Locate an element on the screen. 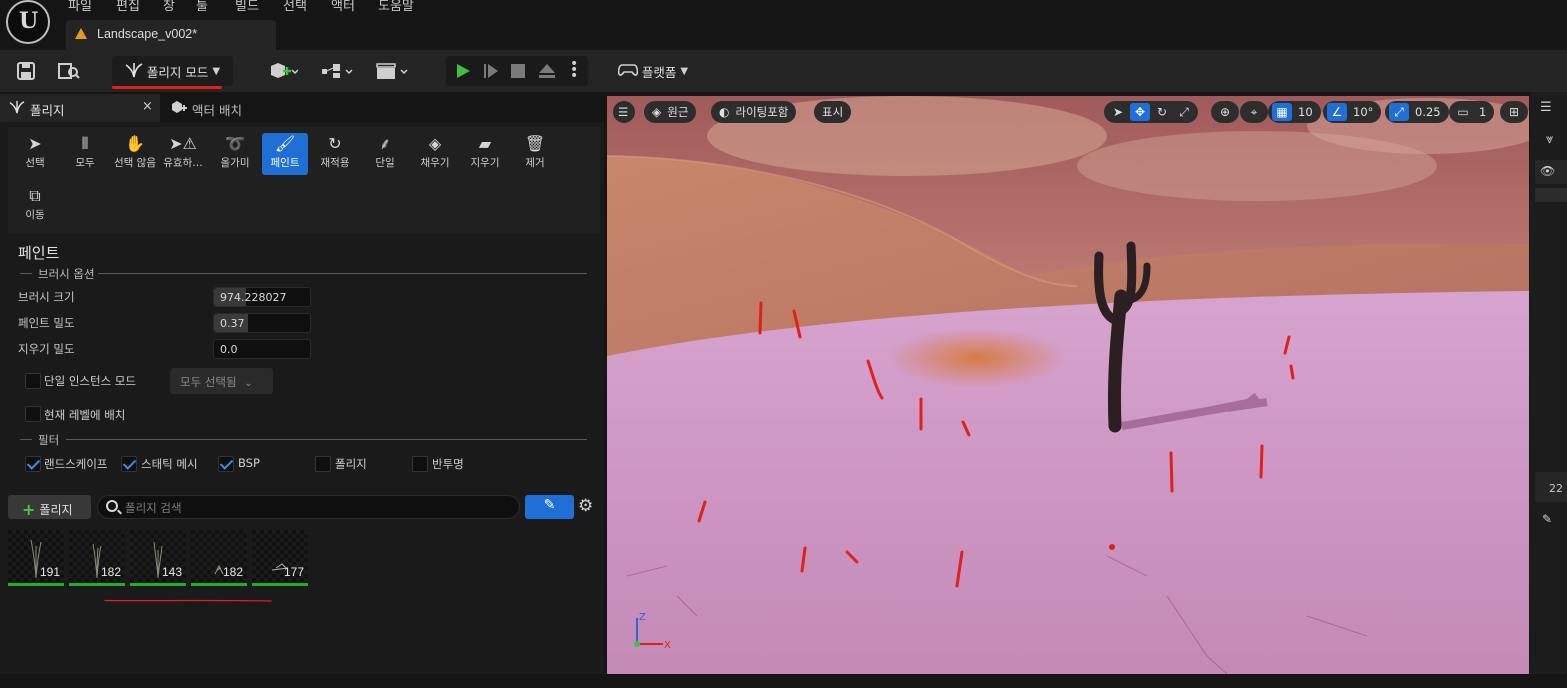  scale-snap-value: 0.25 is located at coordinates (1428, 112).